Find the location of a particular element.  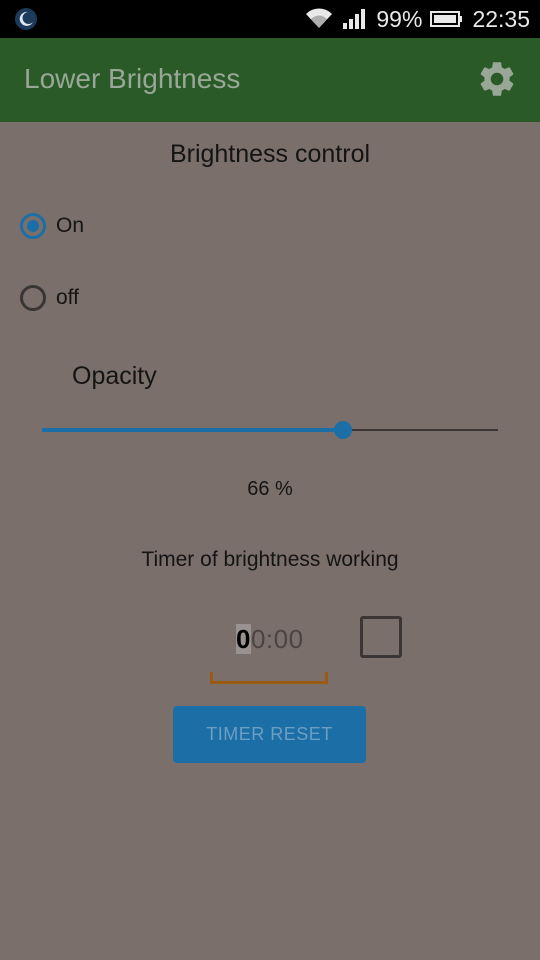

timer-time-text: 00:00 is located at coordinates (270, 639).